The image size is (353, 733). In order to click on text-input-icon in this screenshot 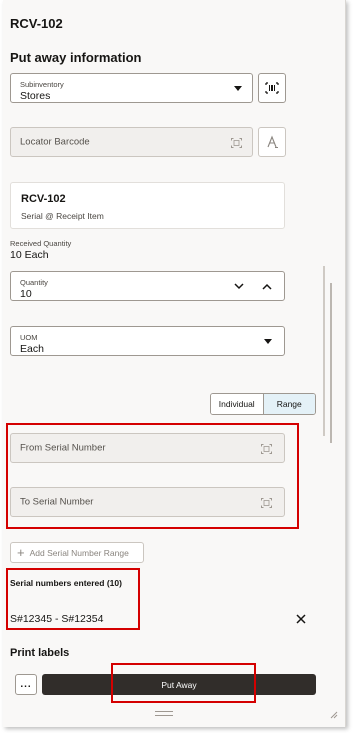, I will do `click(272, 141)`.